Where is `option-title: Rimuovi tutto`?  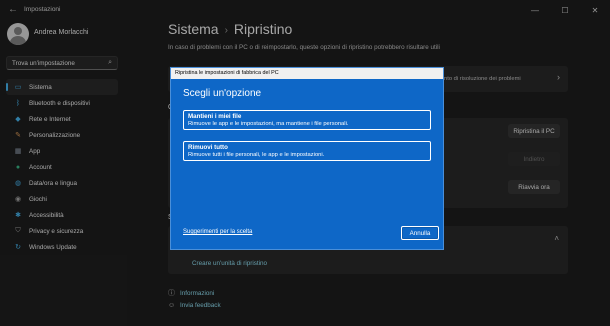
option-title: Rimuovi tutto is located at coordinates (208, 147).